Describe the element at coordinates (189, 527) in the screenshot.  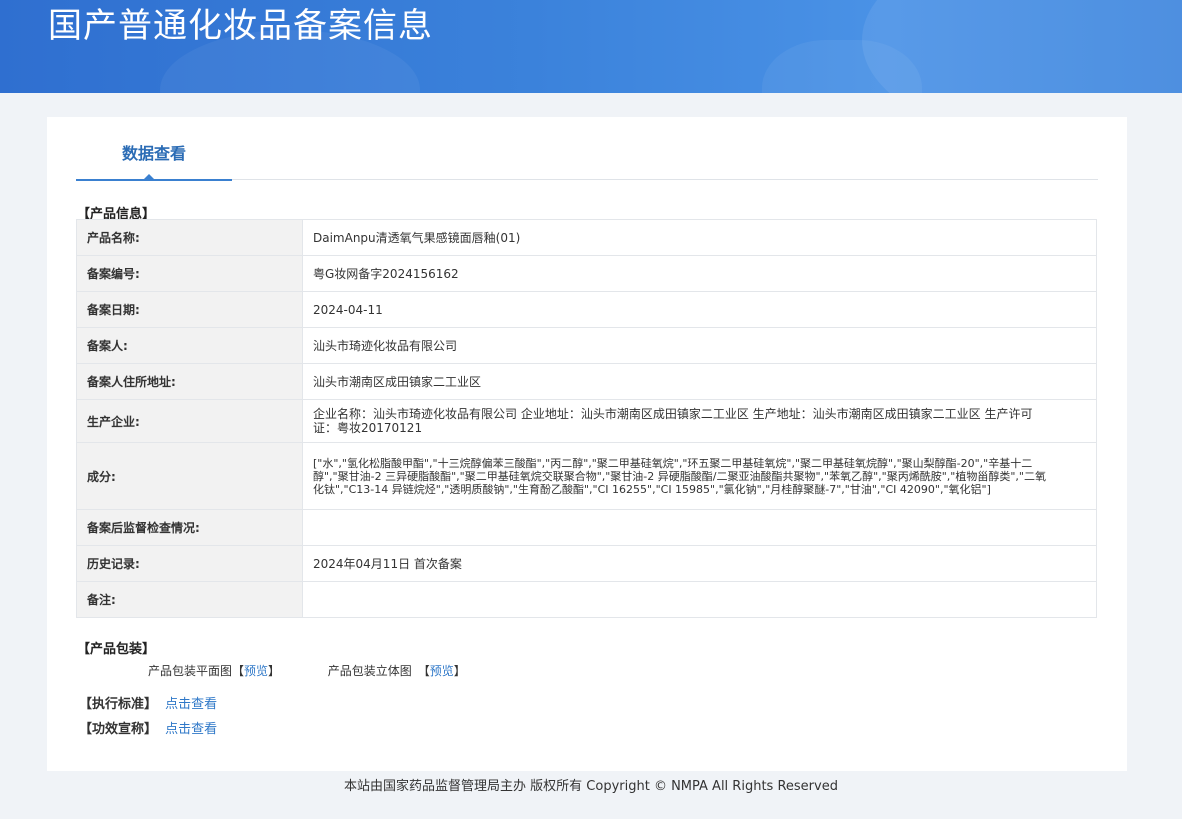
I see `field-label: 备案后监督检查情况:` at that location.